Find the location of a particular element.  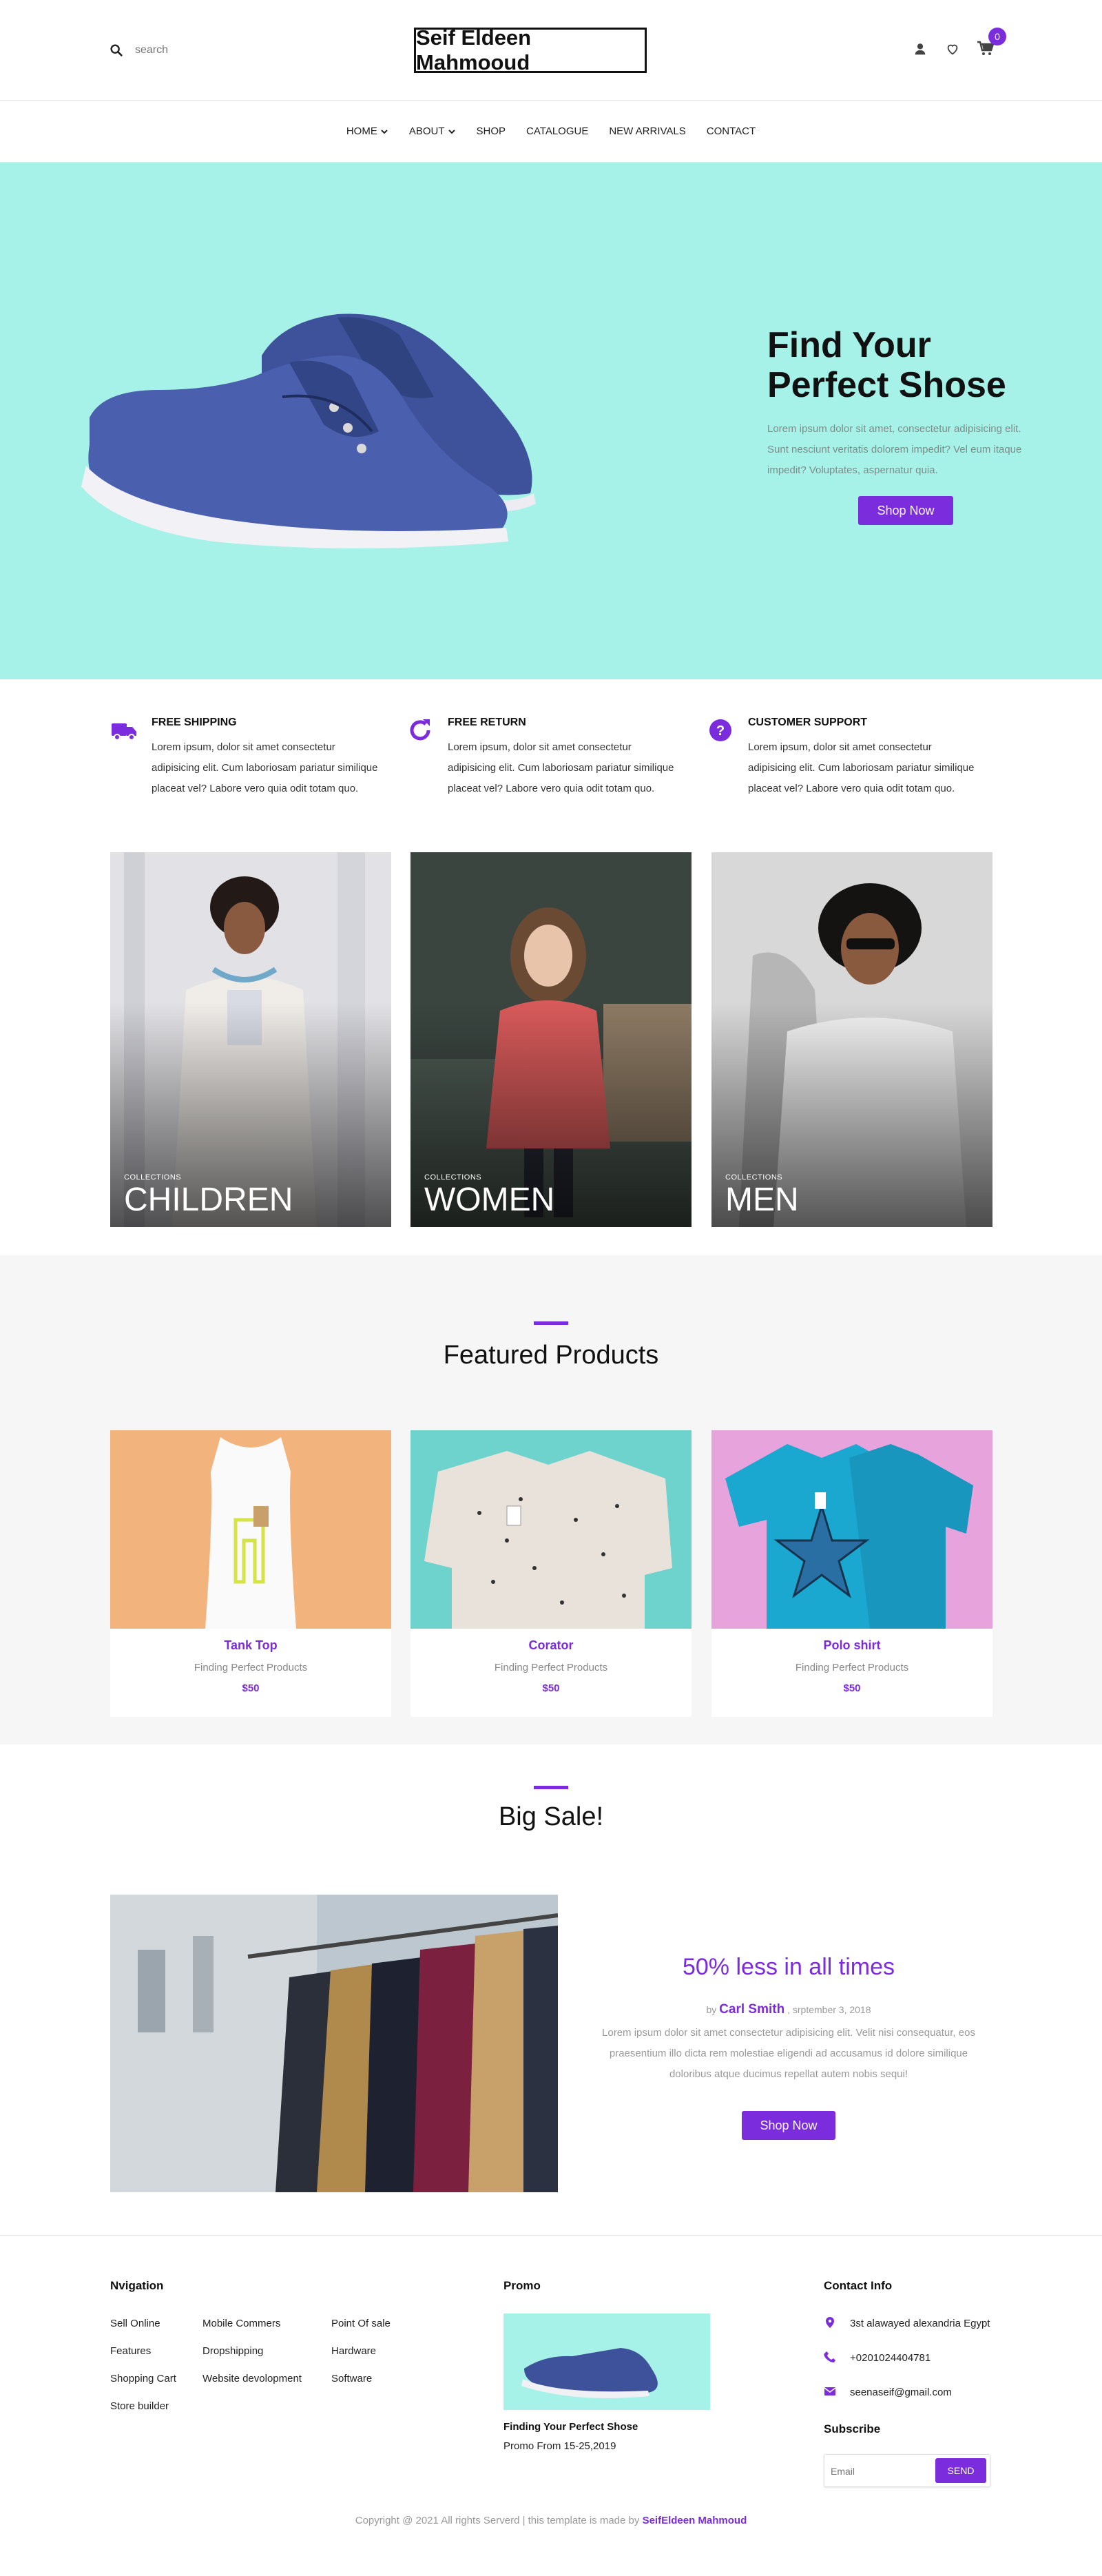

cart-count-badge: 0 is located at coordinates (997, 36).